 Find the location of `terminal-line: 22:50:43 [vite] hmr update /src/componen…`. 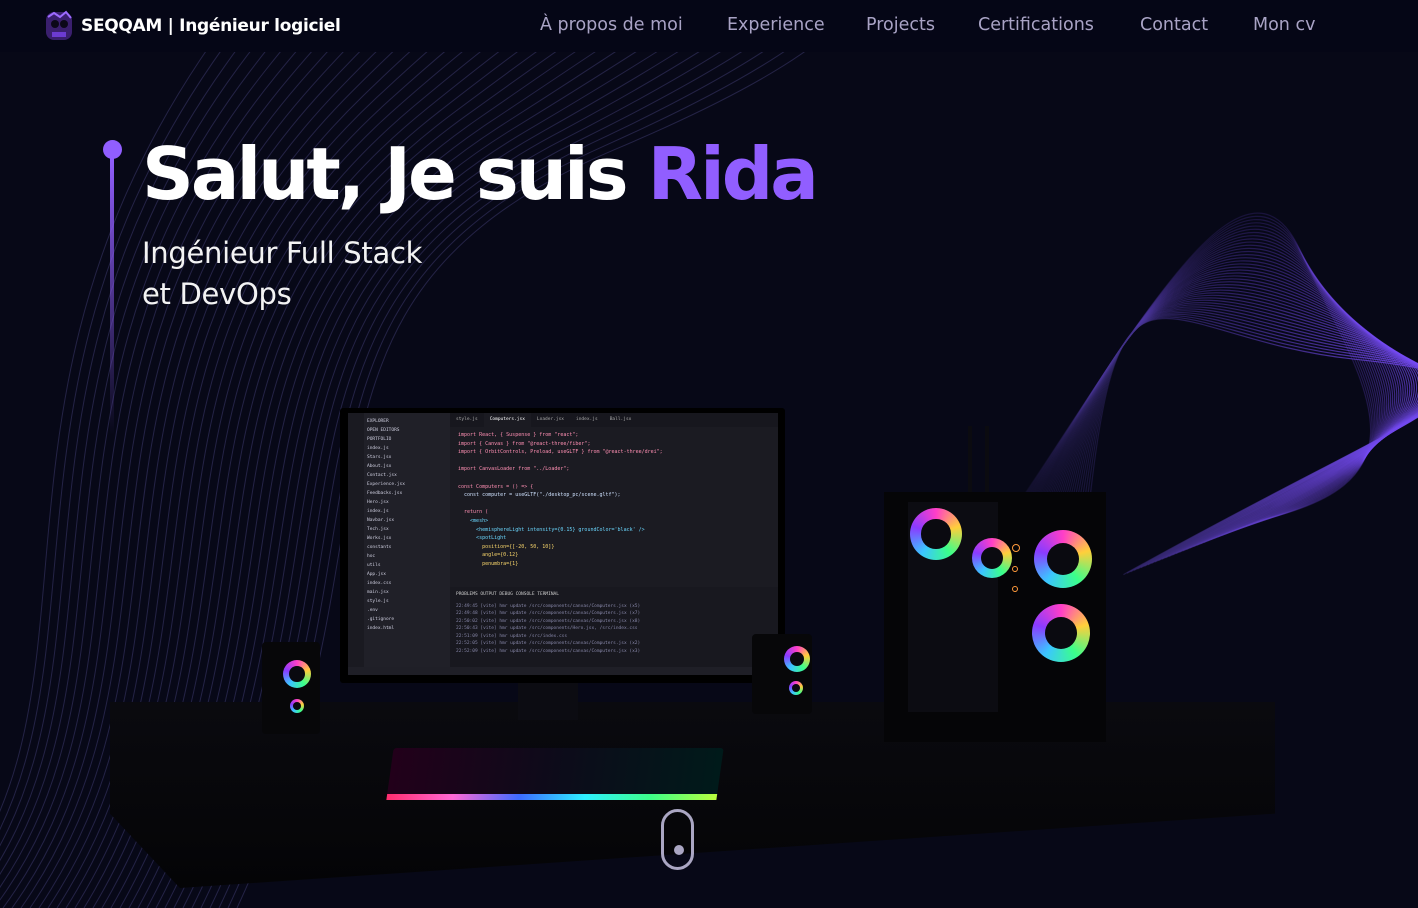

terminal-line: 22:50:43 [vite] hmr update /src/componen… is located at coordinates (547, 628).